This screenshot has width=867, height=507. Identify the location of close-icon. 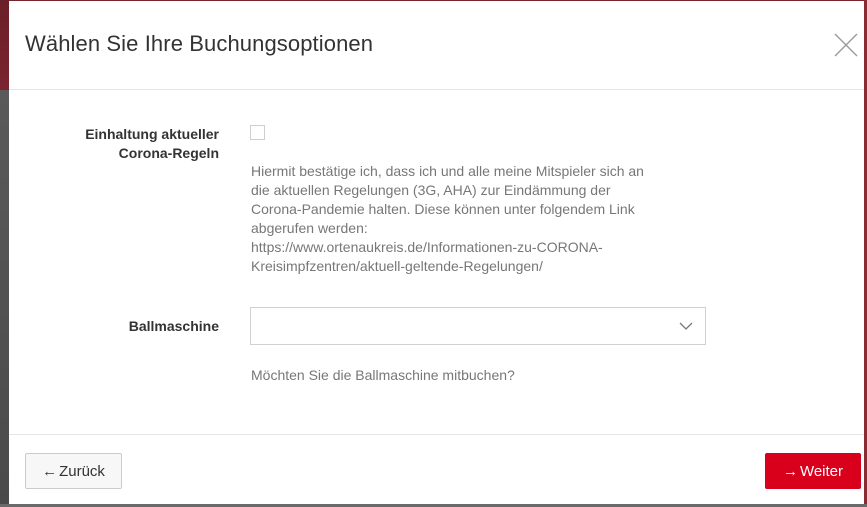
(846, 45).